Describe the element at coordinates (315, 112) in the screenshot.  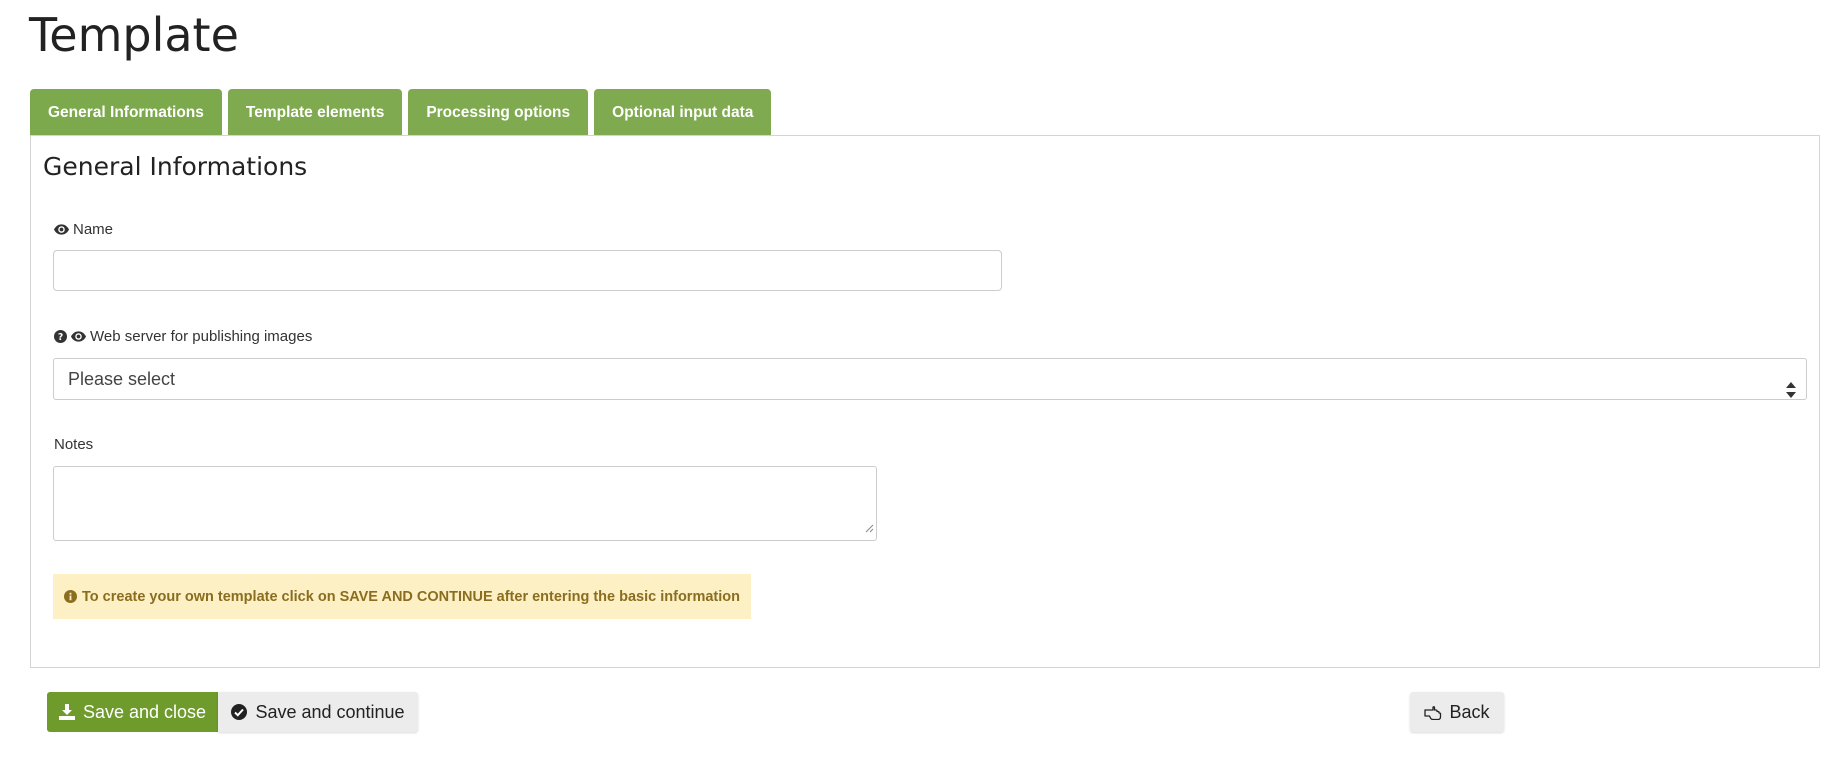
I see `tab-template-elements: Template elements` at that location.